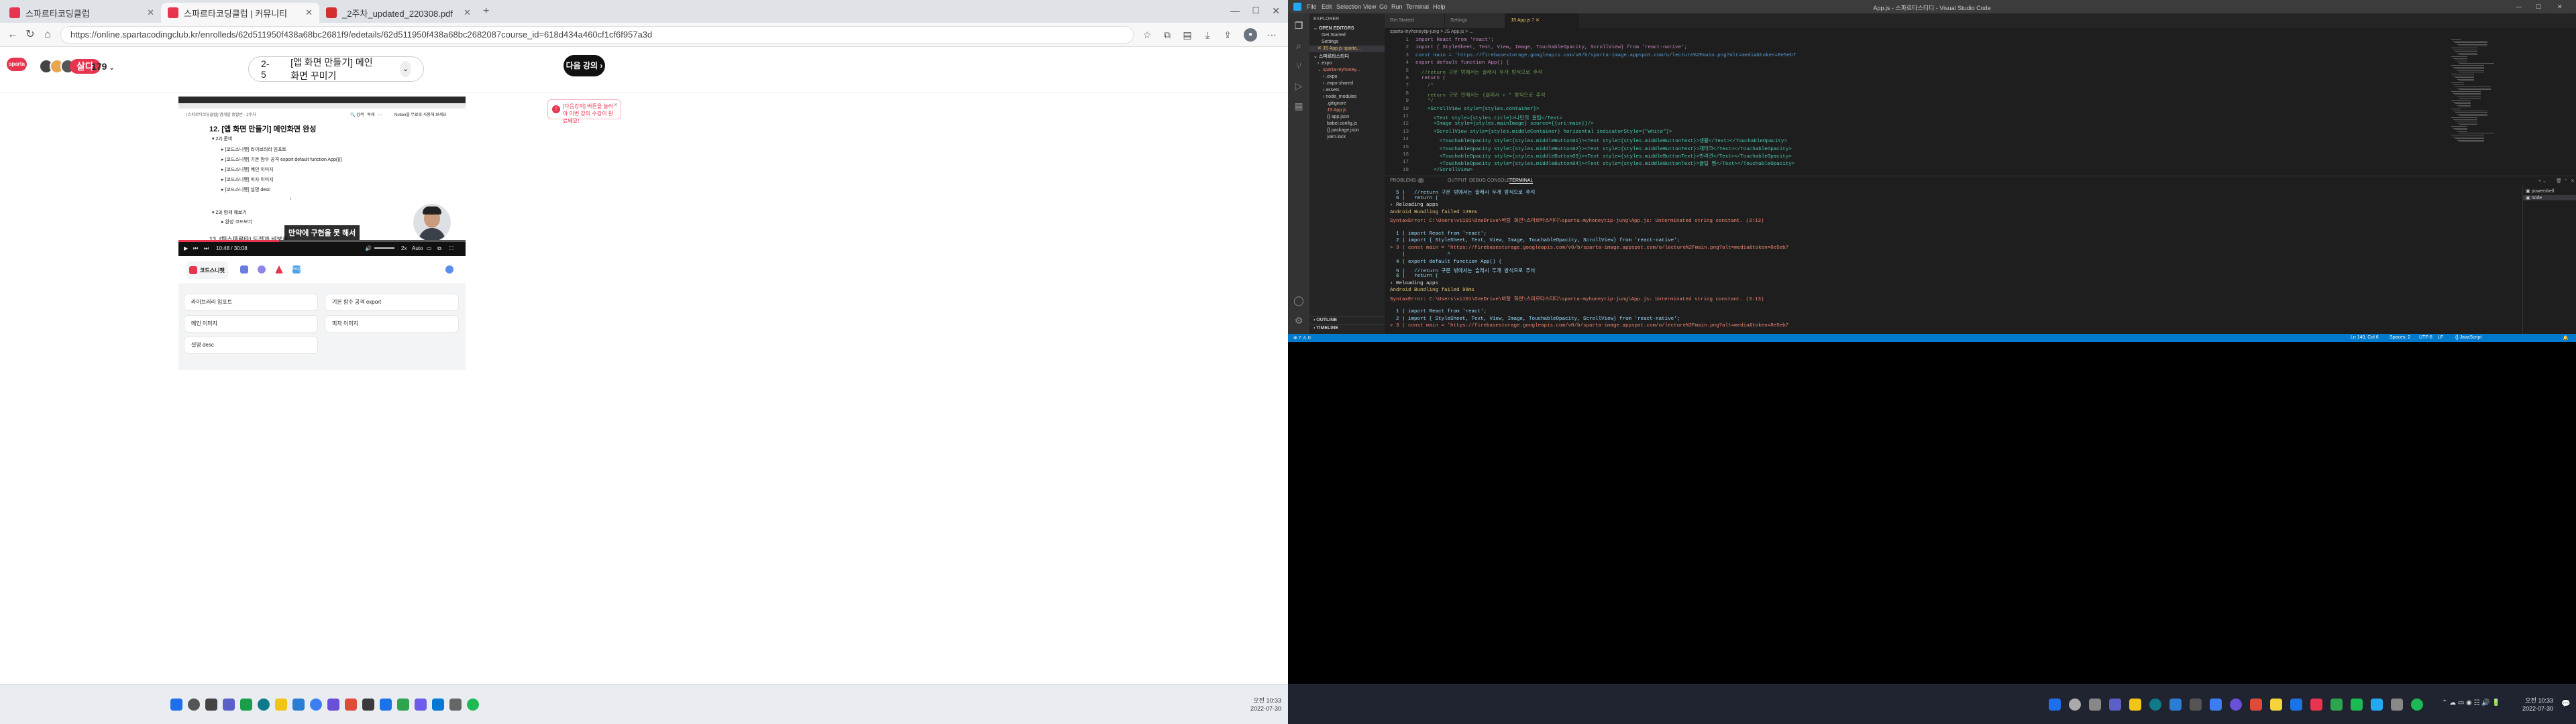  I want to click on captions-icon: ▭, so click(429, 248).